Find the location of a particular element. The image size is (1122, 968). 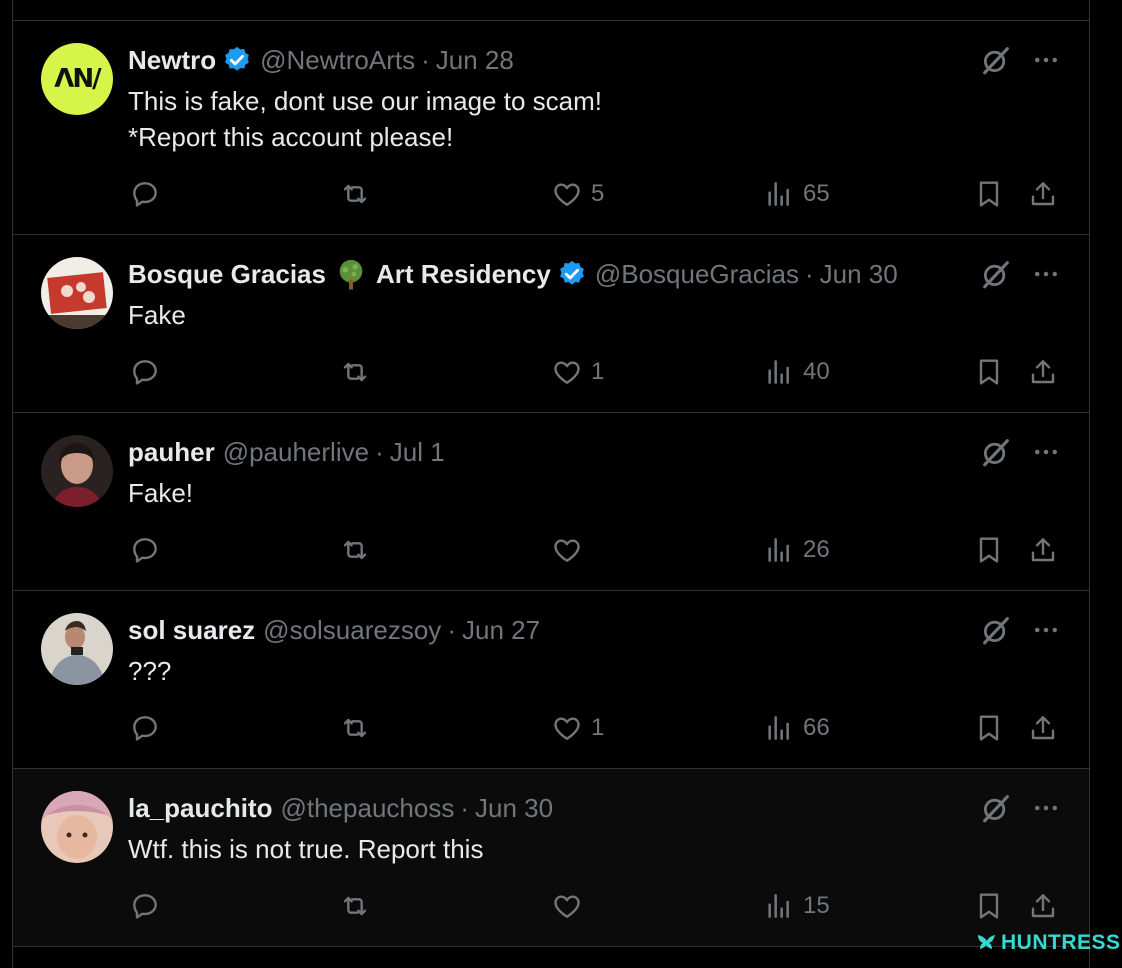

like-button: 5 is located at coordinates (577, 194).